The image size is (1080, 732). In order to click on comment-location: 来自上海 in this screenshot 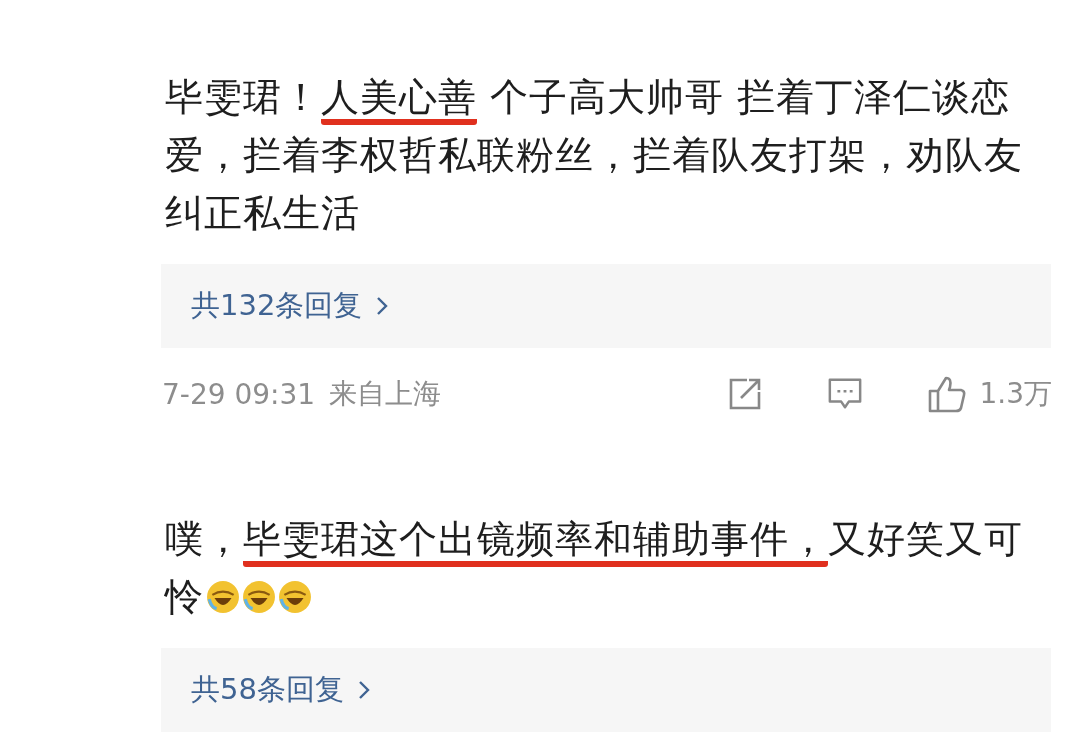, I will do `click(385, 394)`.